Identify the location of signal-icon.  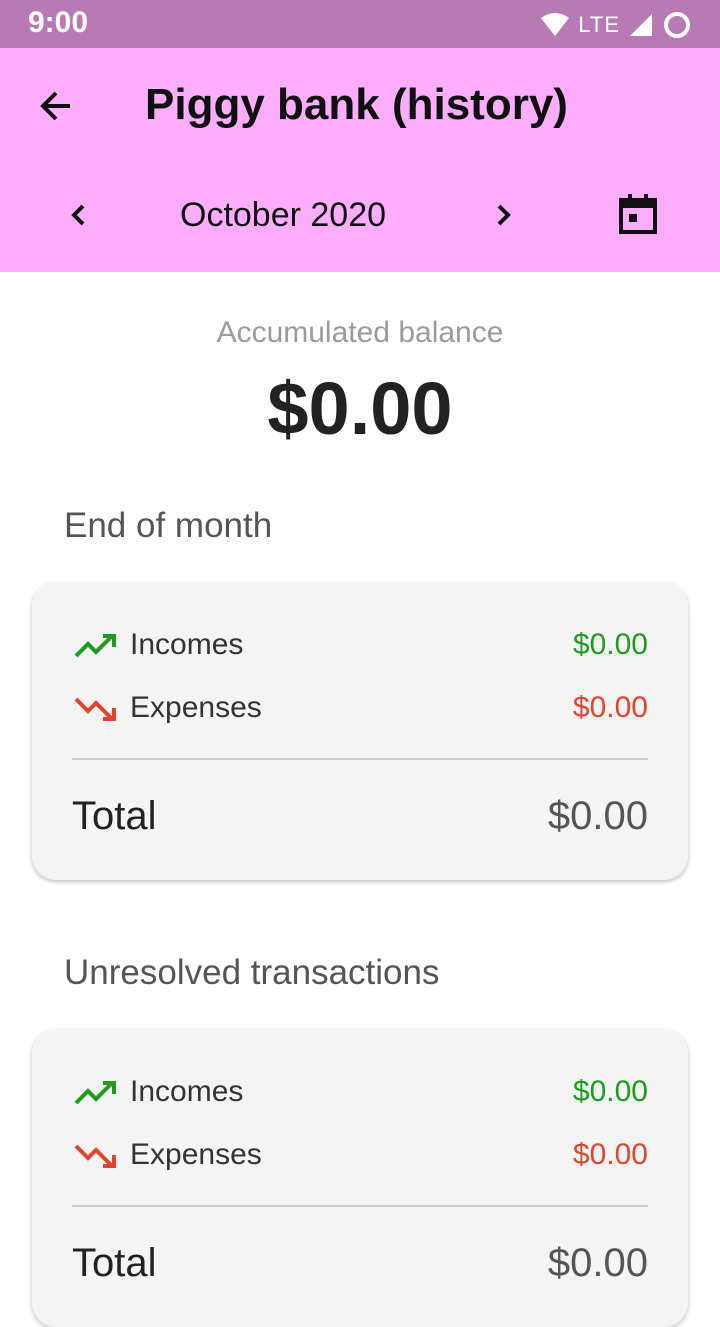
(641, 25).